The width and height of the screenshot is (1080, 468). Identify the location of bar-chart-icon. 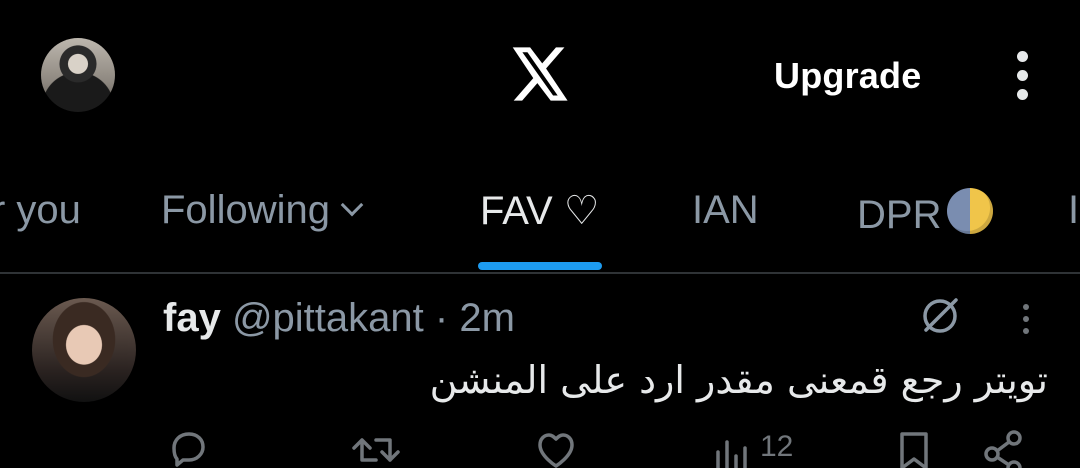
(731, 454).